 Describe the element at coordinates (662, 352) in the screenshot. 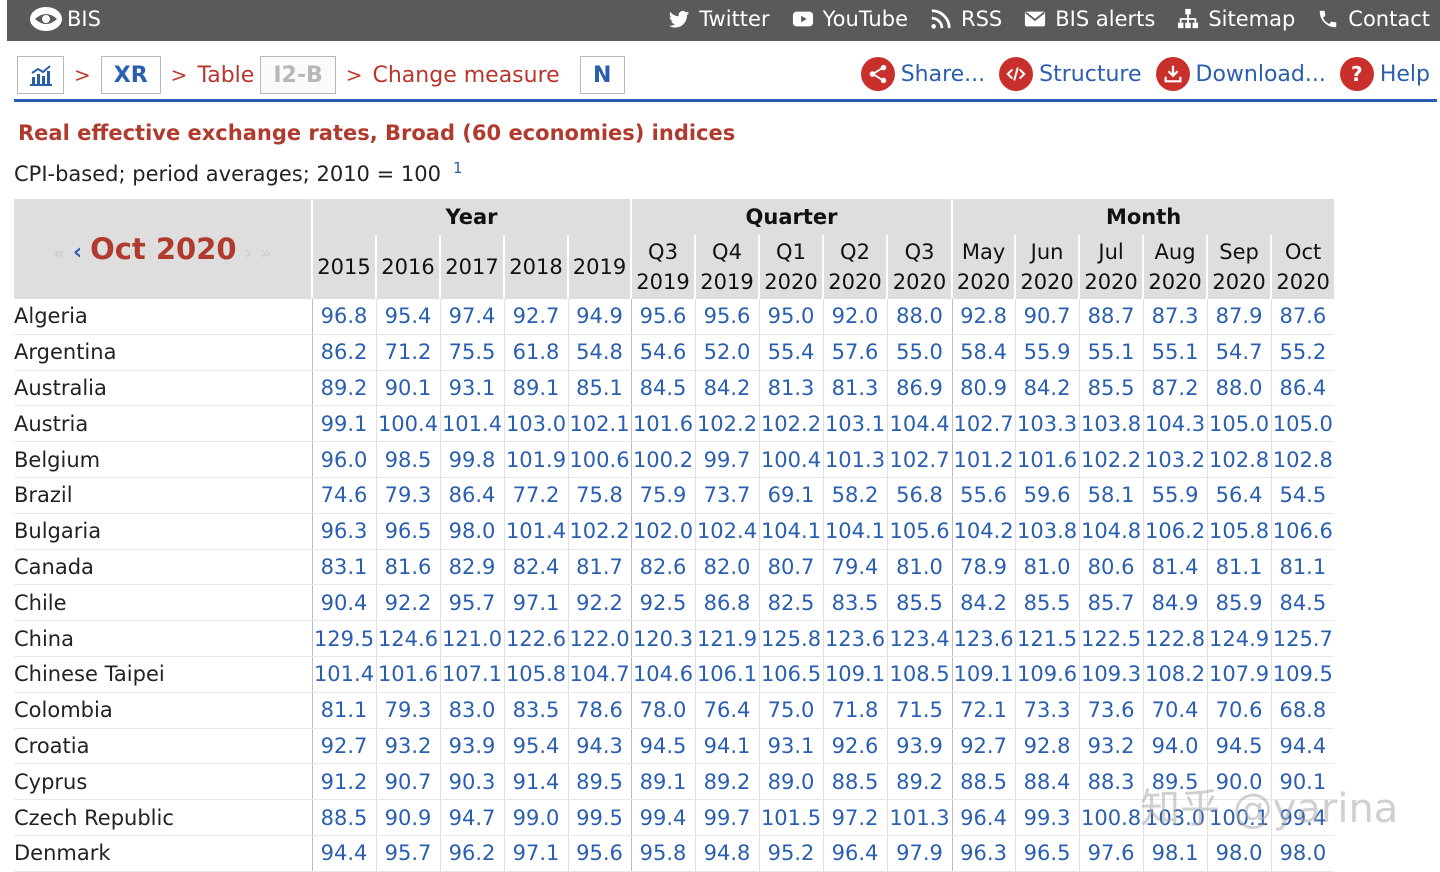

I see `data-cell: 54.6` at that location.